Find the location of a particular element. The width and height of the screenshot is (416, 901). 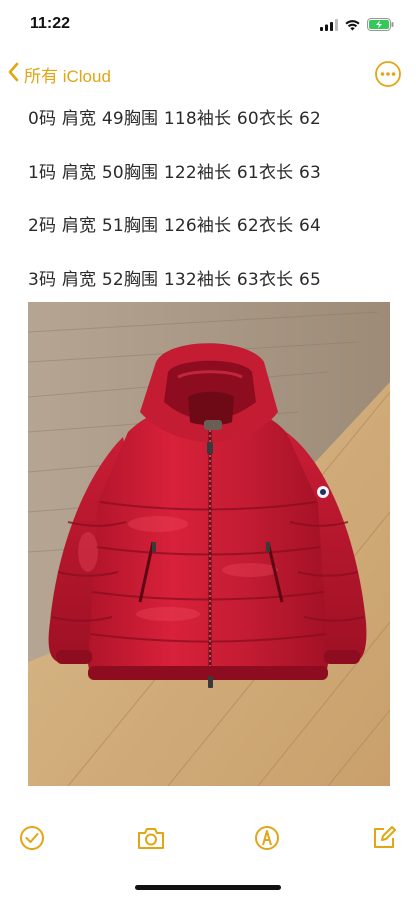

battery-charging-icon is located at coordinates (380, 25).